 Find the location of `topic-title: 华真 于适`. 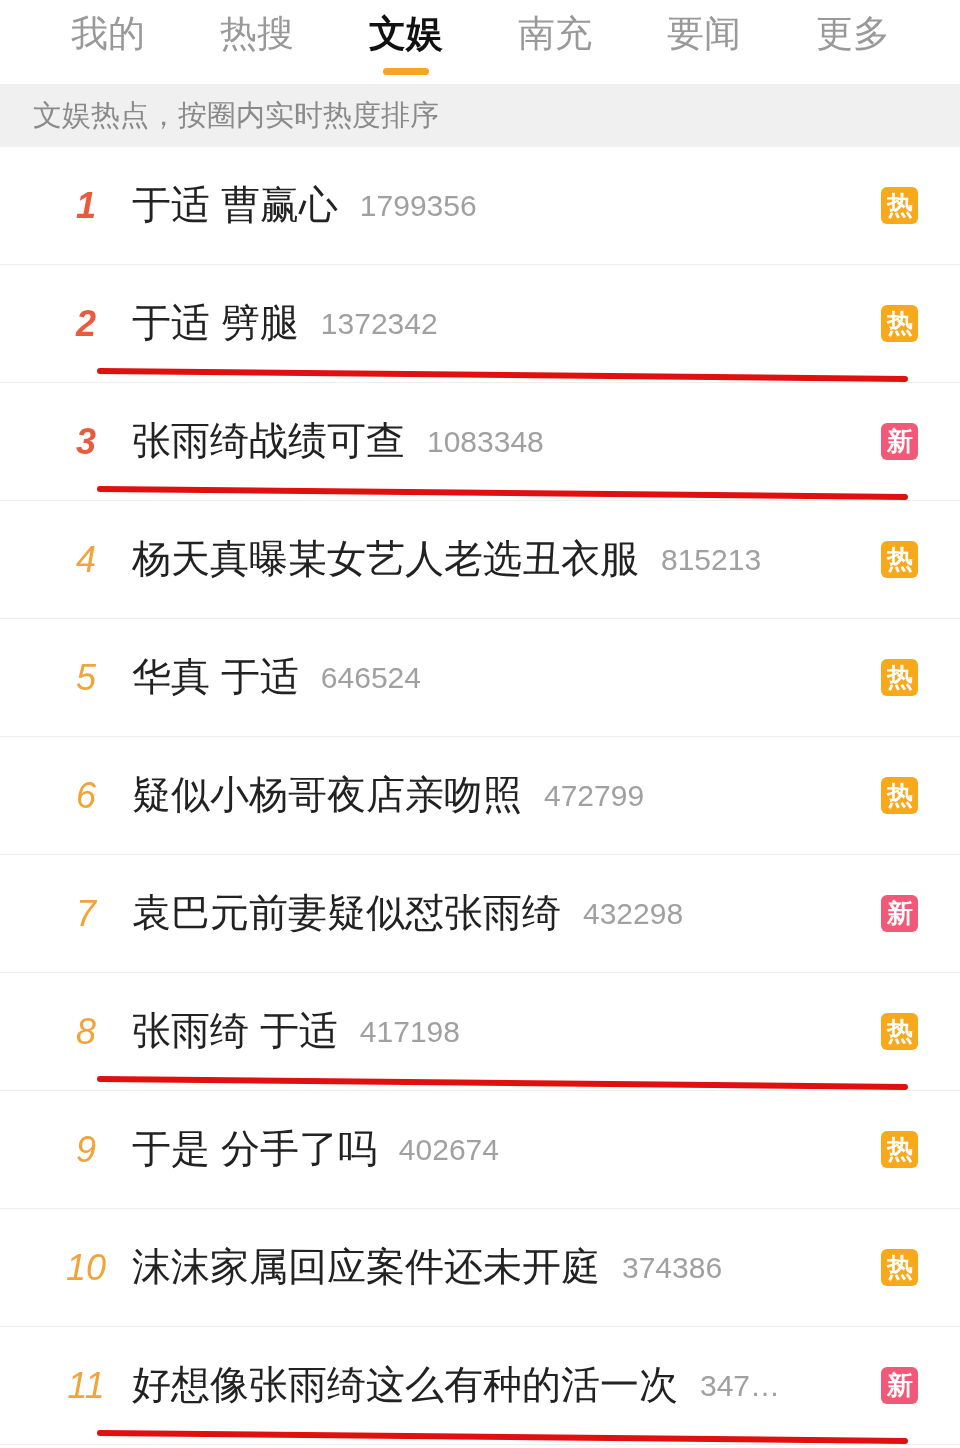

topic-title: 华真 于适 is located at coordinates (215, 677).